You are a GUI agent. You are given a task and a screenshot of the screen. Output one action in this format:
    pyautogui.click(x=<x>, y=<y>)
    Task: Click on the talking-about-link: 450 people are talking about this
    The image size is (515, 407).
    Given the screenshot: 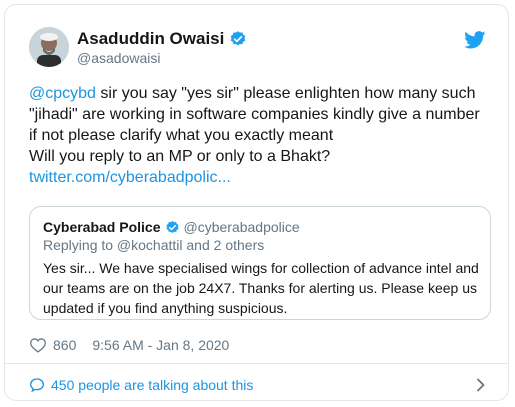 What is the action you would take?
    pyautogui.click(x=141, y=385)
    